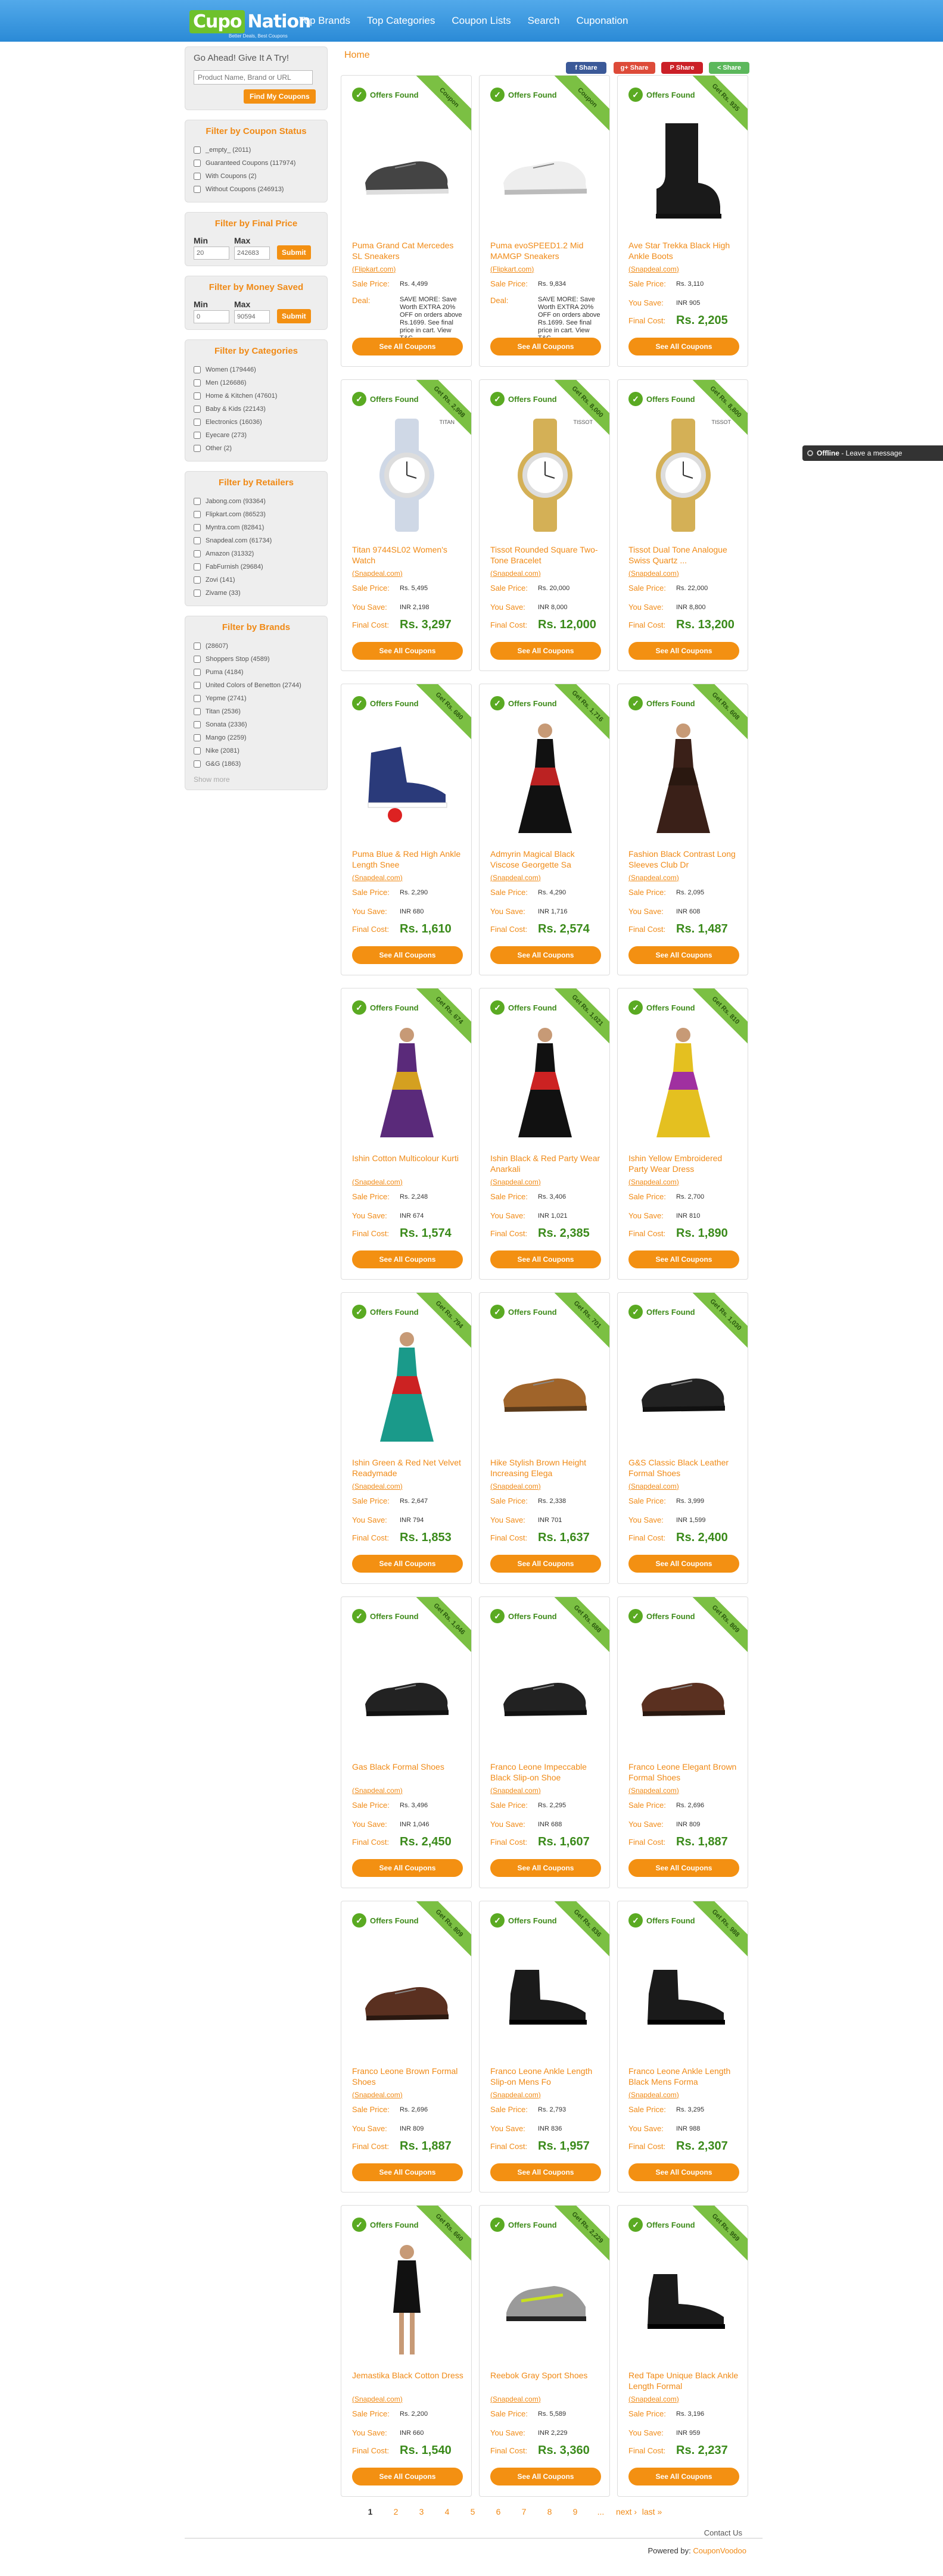  What do you see at coordinates (685, 1468) in the screenshot?
I see `product-name: G&S Classic Black Leather Formal Shoes` at bounding box center [685, 1468].